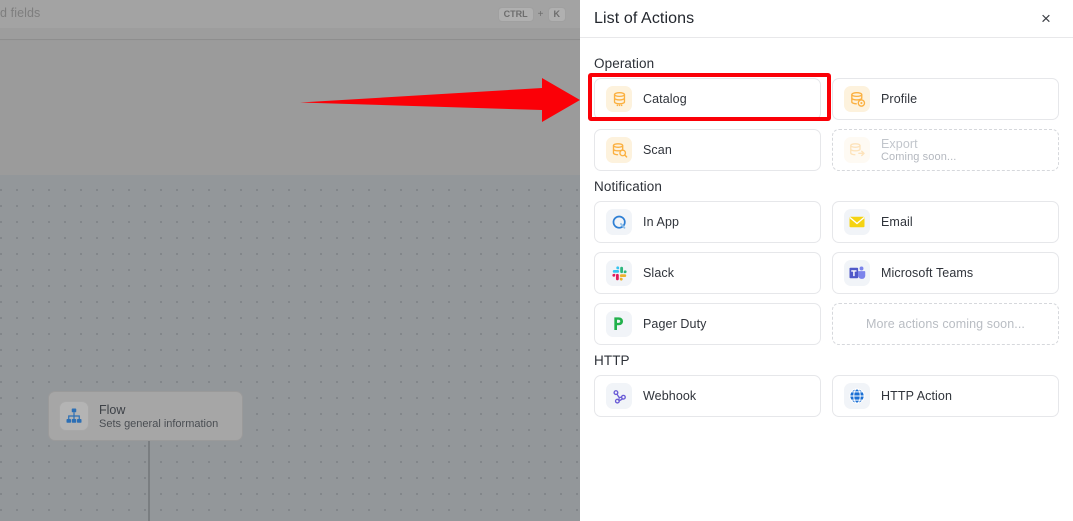 The height and width of the screenshot is (521, 1073). I want to click on action-label: Profile, so click(899, 99).